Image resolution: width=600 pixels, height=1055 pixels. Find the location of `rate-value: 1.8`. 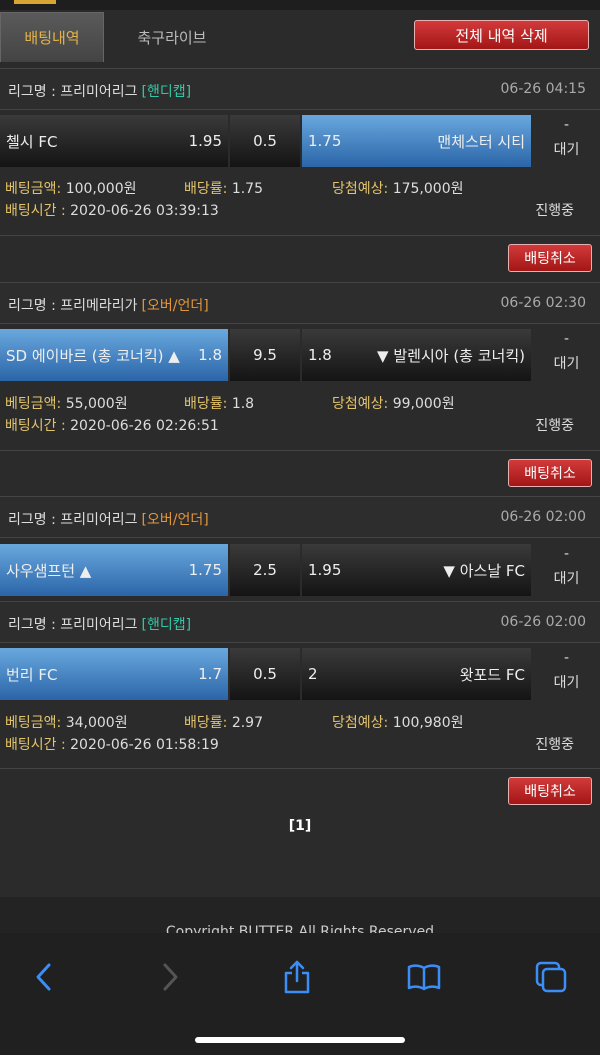

rate-value: 1.8 is located at coordinates (243, 404).